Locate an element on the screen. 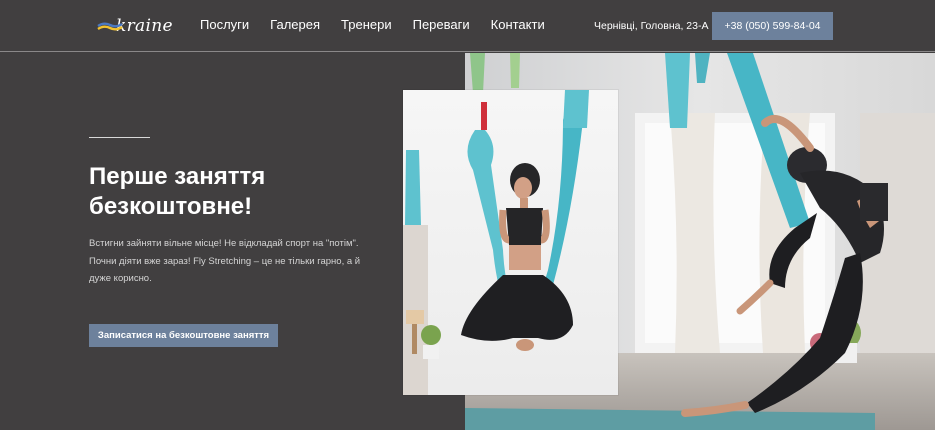 The height and width of the screenshot is (430, 935). nav-item-contacts: Контакти is located at coordinates (518, 24).